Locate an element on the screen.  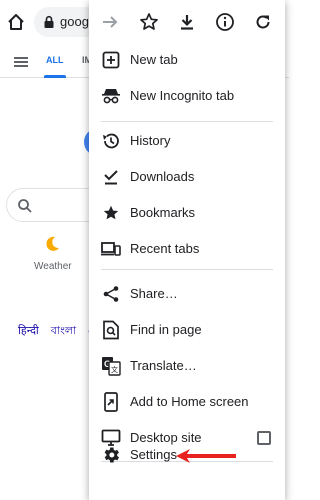
download-icon is located at coordinates (187, 22).